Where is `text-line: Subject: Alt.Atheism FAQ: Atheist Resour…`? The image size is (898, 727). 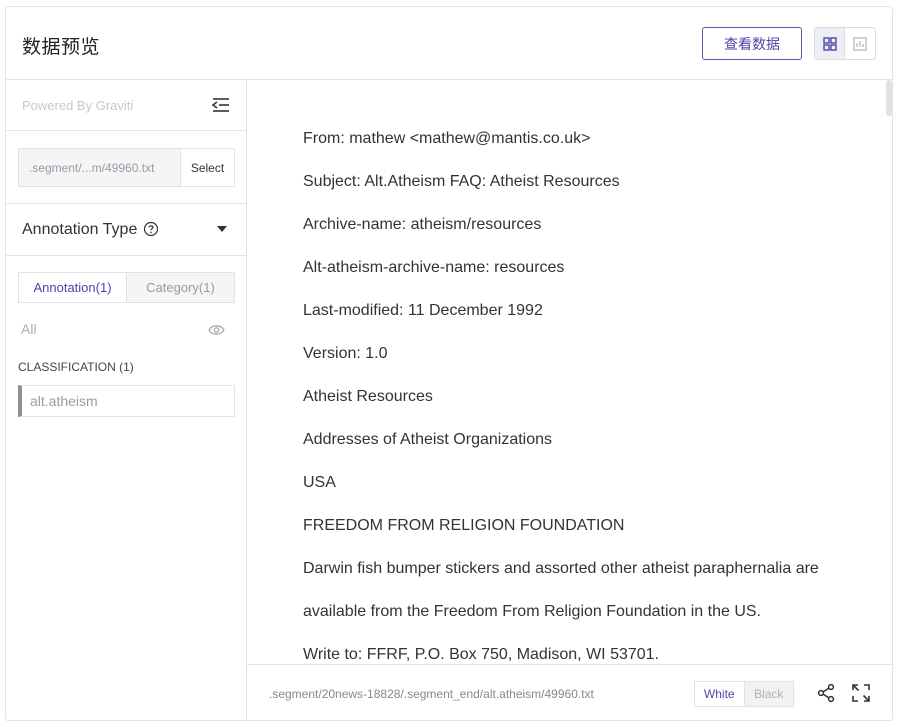 text-line: Subject: Alt.Atheism FAQ: Atheist Resour… is located at coordinates (461, 181).